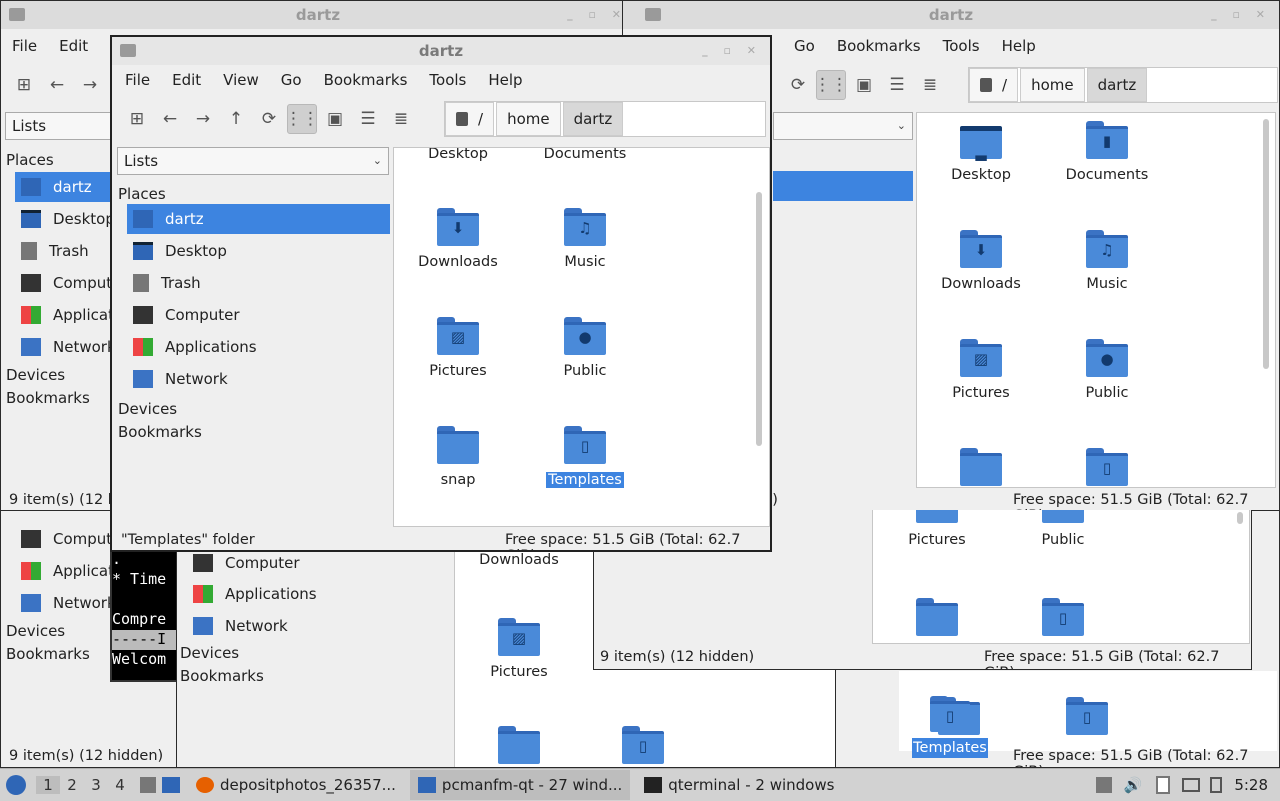 The image size is (1280, 801). I want to click on clock: 5:28, so click(1251, 785).